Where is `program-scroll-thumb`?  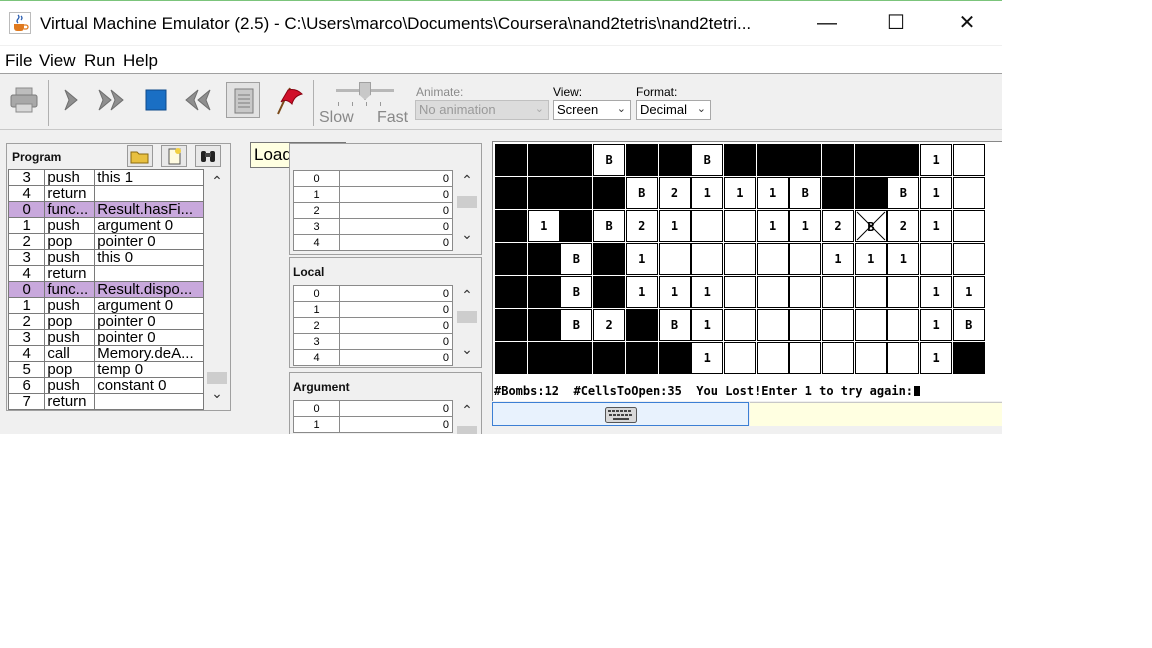
program-scroll-thumb is located at coordinates (217, 378).